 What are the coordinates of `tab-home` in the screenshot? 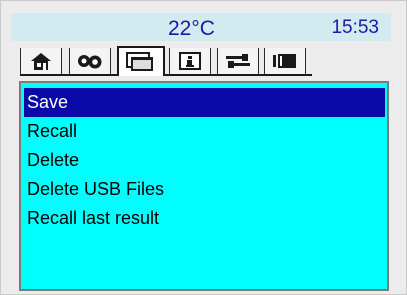 It's located at (41, 61).